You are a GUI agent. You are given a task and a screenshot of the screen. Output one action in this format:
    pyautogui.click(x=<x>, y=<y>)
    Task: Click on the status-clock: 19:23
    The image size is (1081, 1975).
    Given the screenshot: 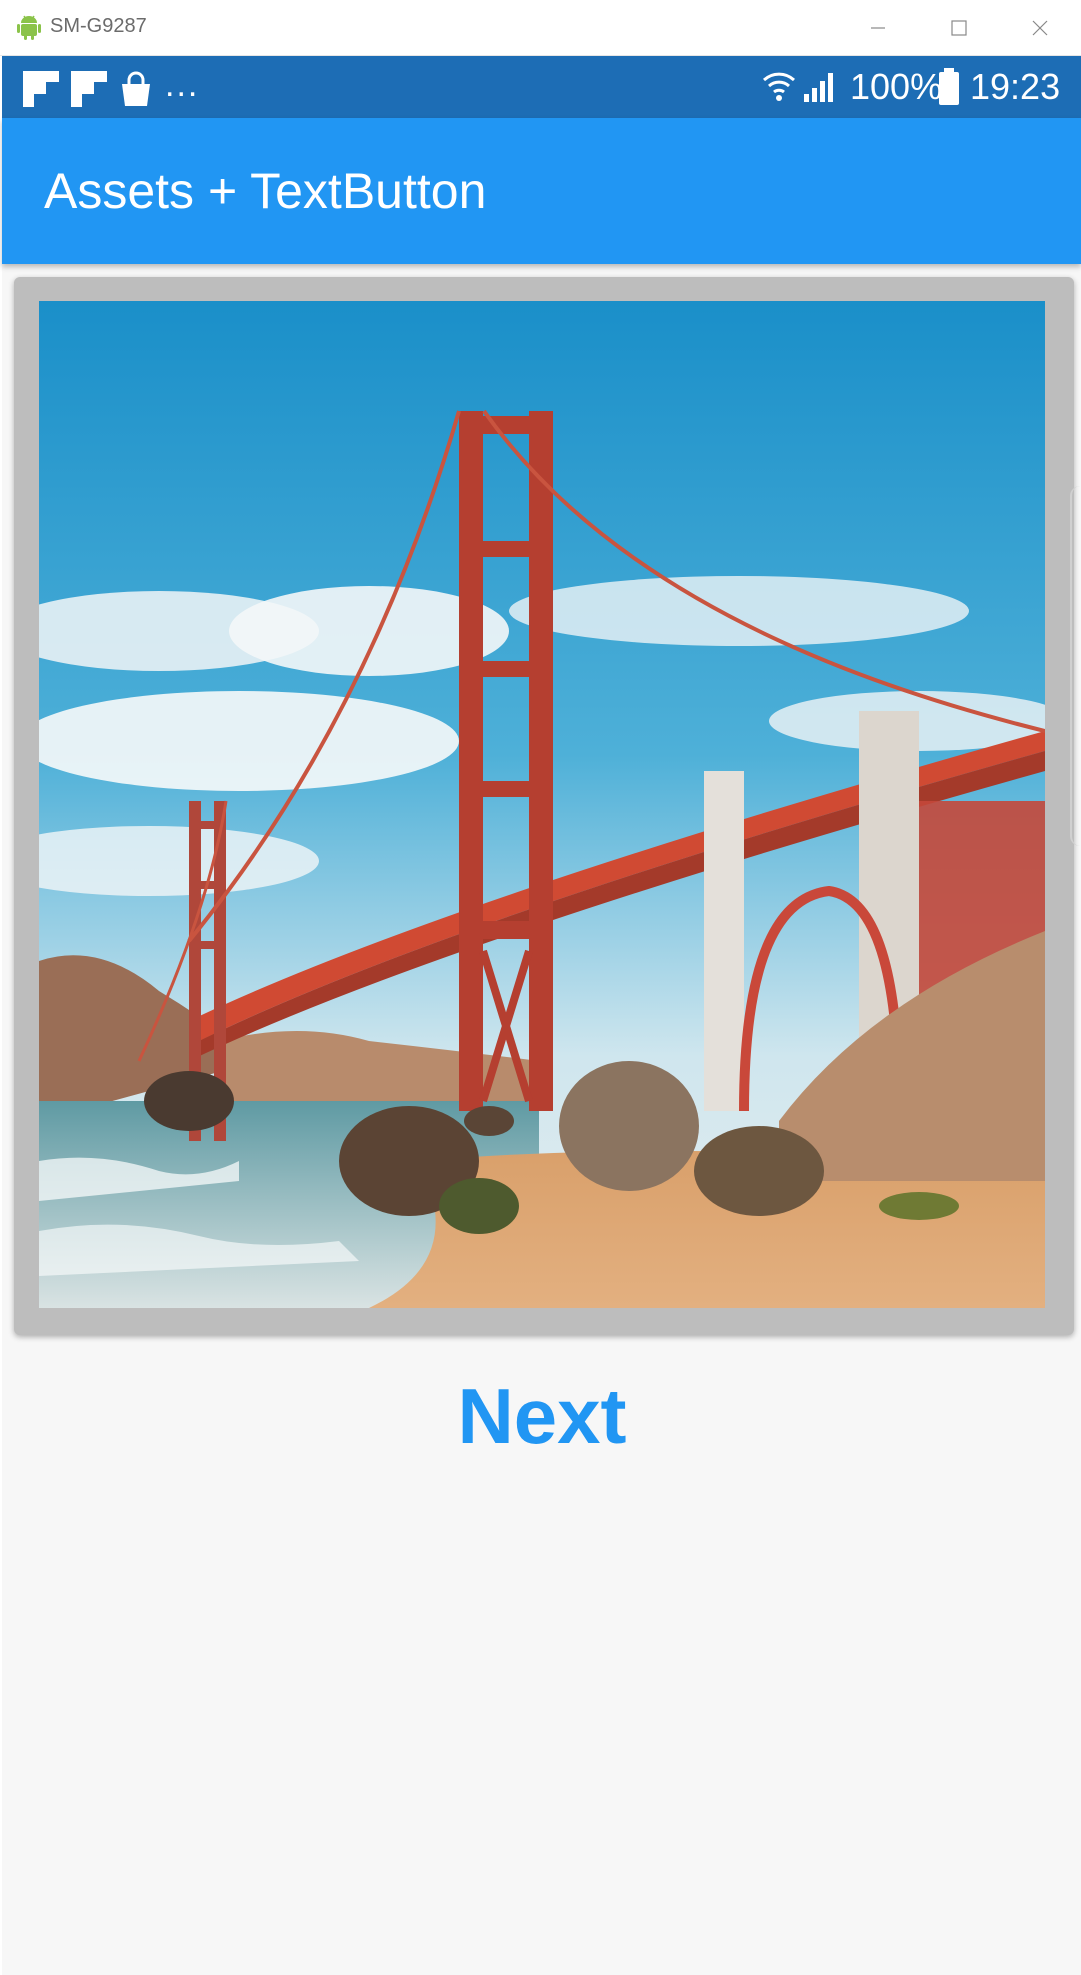 What is the action you would take?
    pyautogui.click(x=1015, y=86)
    